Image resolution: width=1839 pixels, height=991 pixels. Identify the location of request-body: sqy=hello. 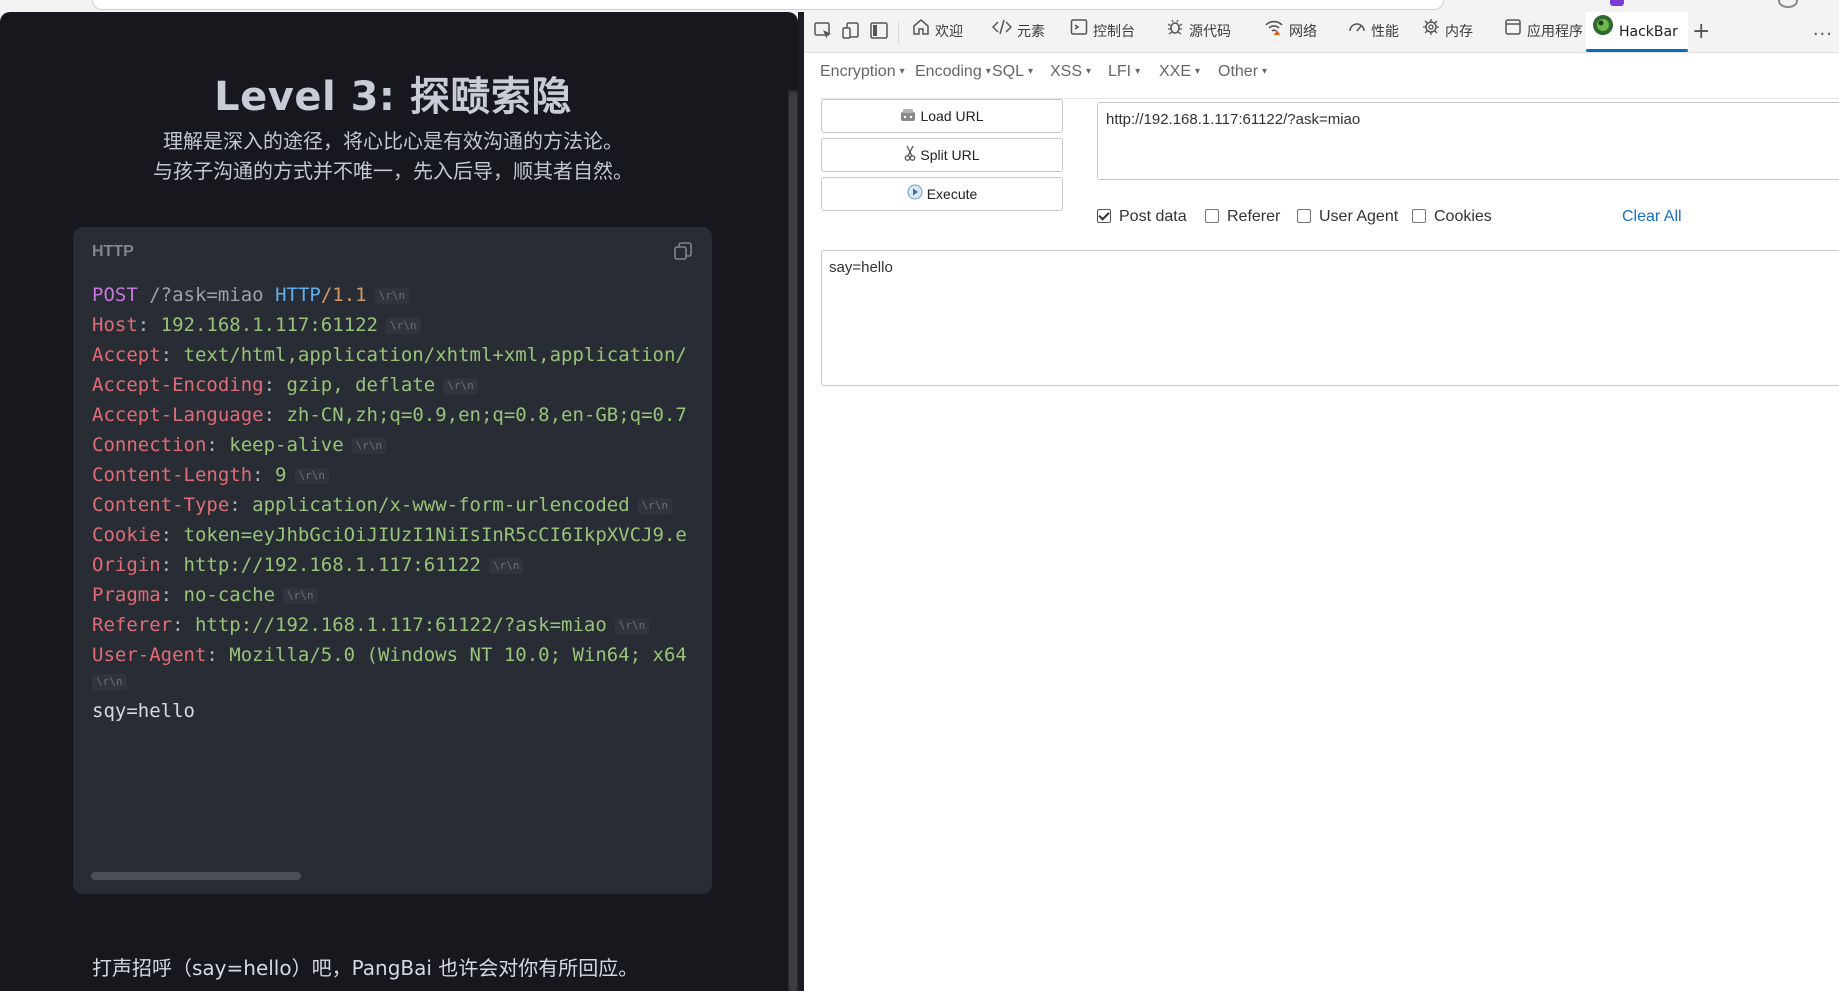
(143, 711).